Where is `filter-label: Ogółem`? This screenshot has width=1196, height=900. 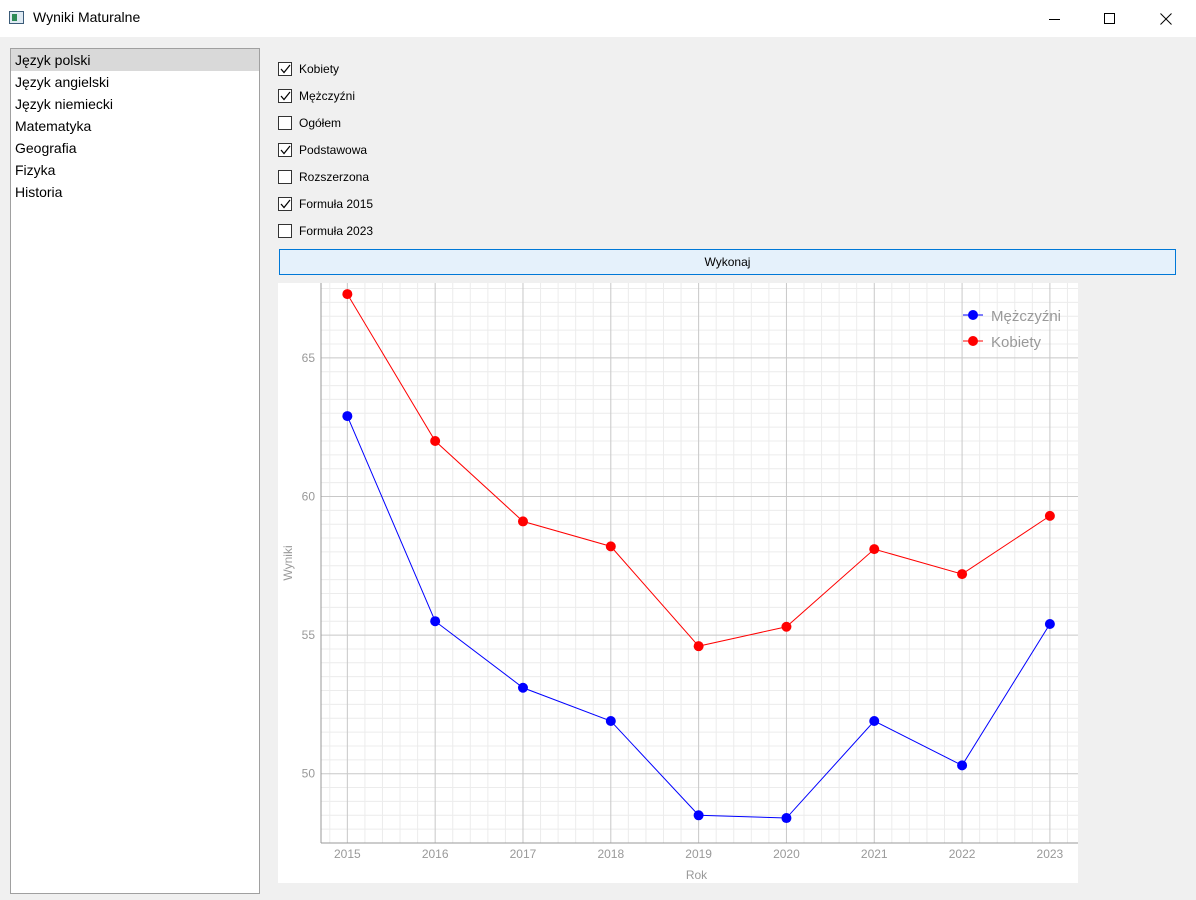
filter-label: Ogółem is located at coordinates (320, 123).